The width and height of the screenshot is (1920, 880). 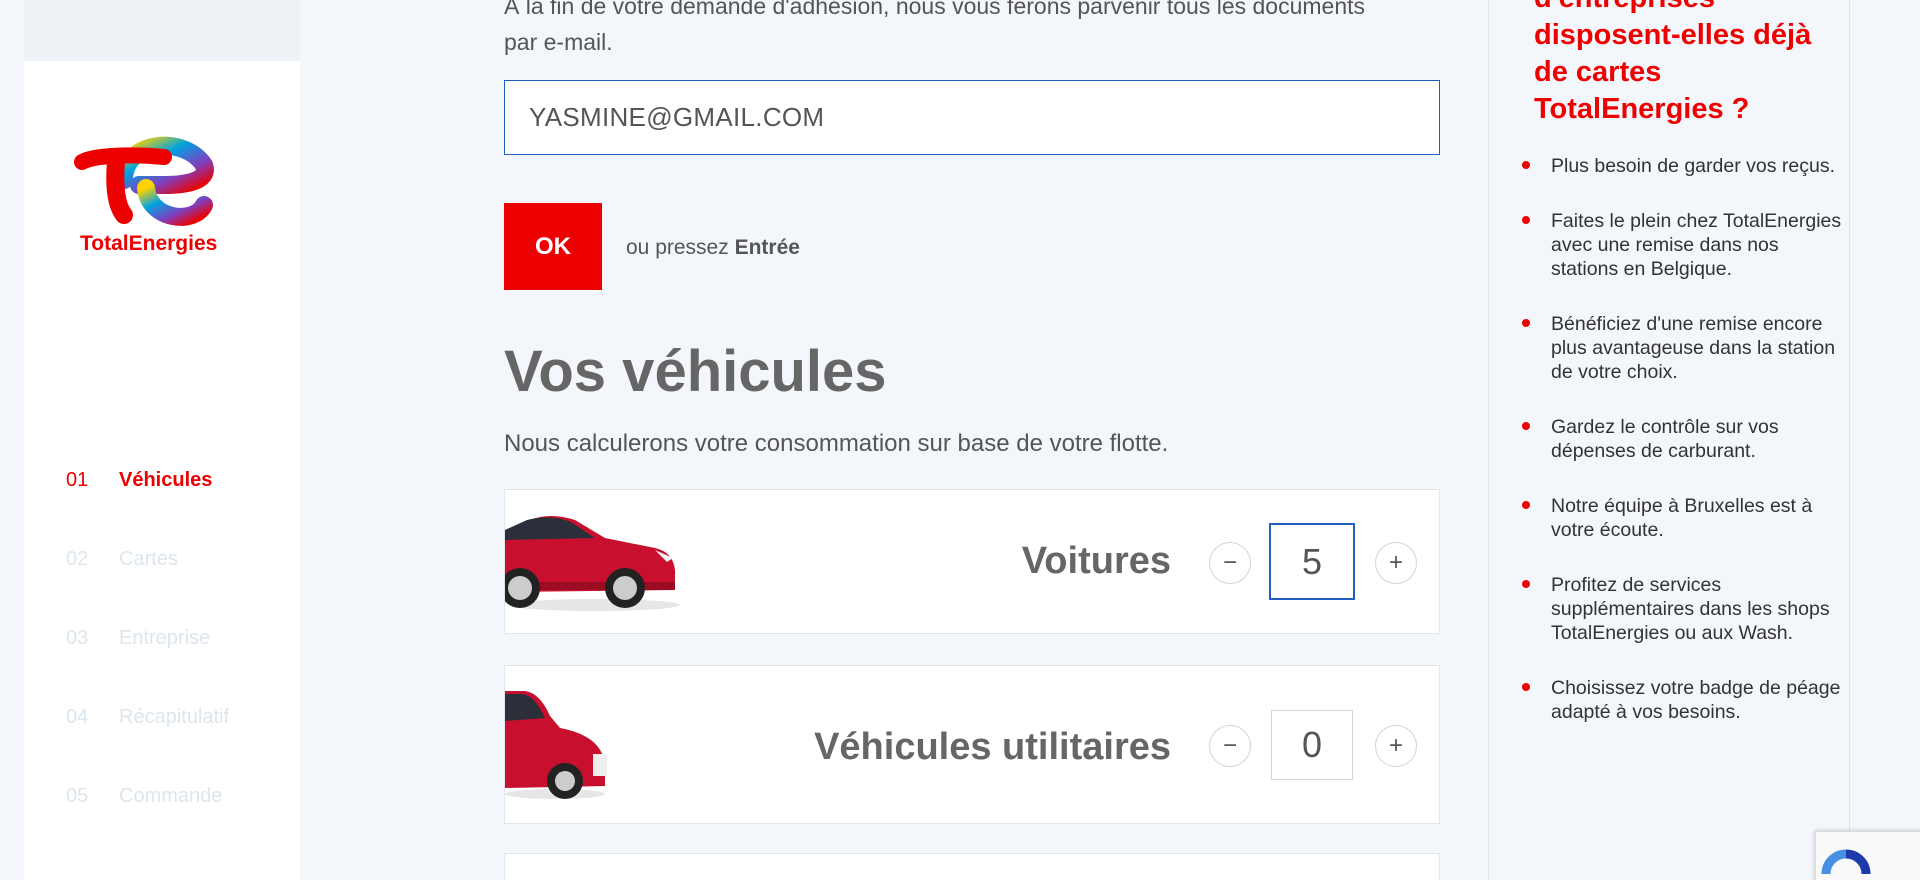 What do you see at coordinates (767, 247) in the screenshot?
I see `hint-key: Entrée` at bounding box center [767, 247].